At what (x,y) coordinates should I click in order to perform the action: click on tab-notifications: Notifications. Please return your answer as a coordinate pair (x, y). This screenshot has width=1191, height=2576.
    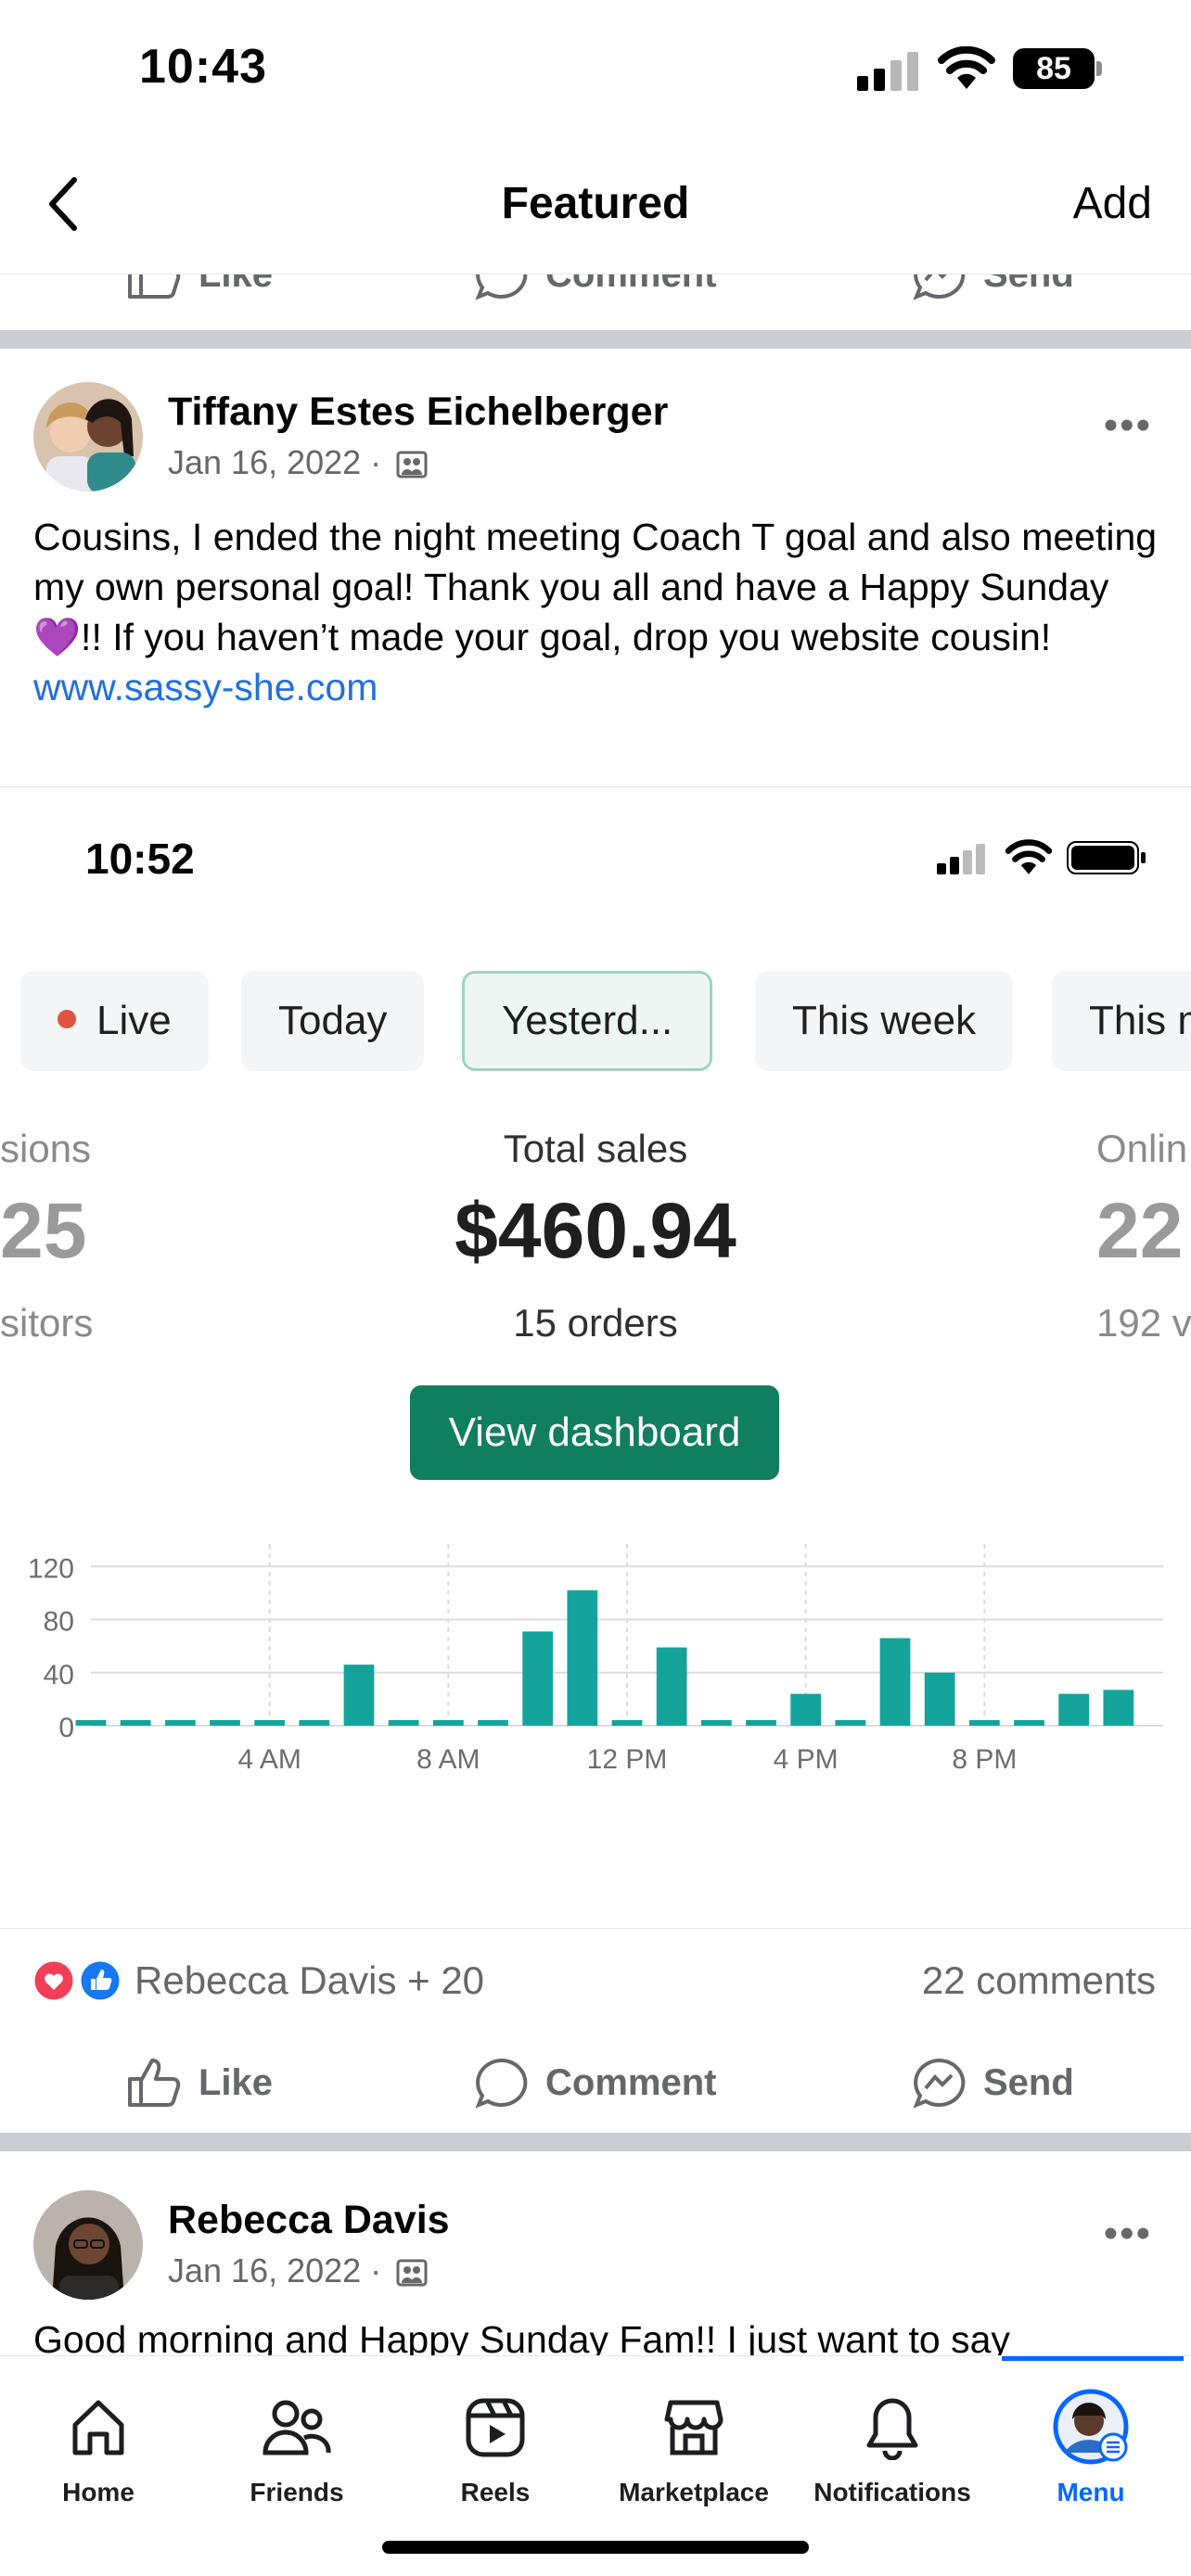
    Looking at the image, I should click on (892, 2451).